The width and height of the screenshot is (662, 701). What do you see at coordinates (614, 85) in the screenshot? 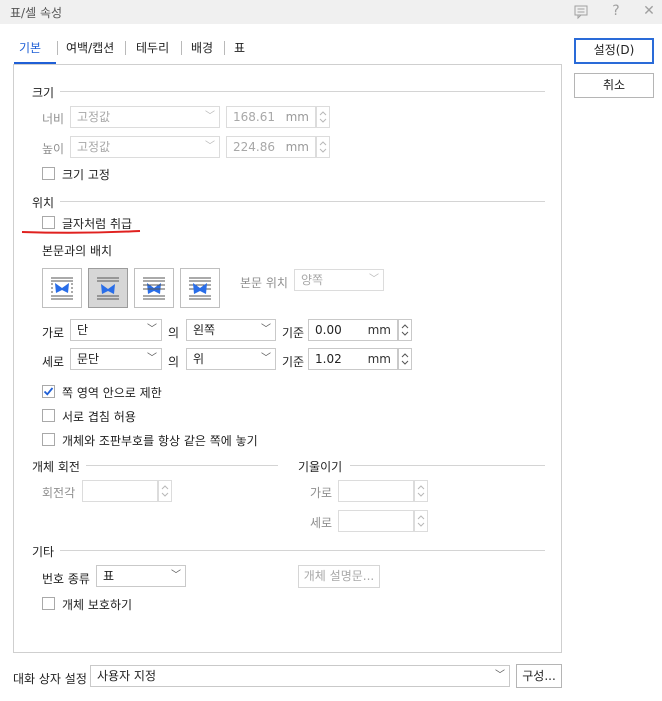
I see `cancel-button: 취소` at bounding box center [614, 85].